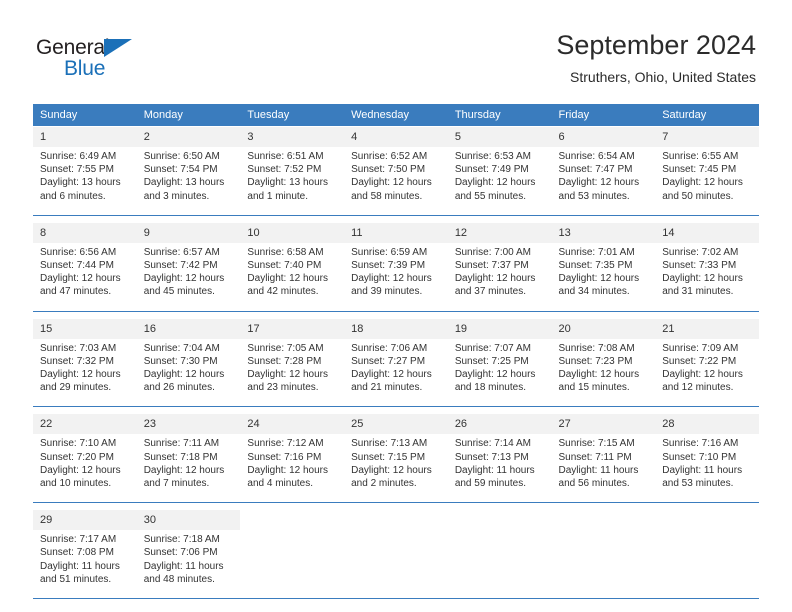  I want to click on day-sunset-text: Sunset: 7:45 PM, so click(699, 170).